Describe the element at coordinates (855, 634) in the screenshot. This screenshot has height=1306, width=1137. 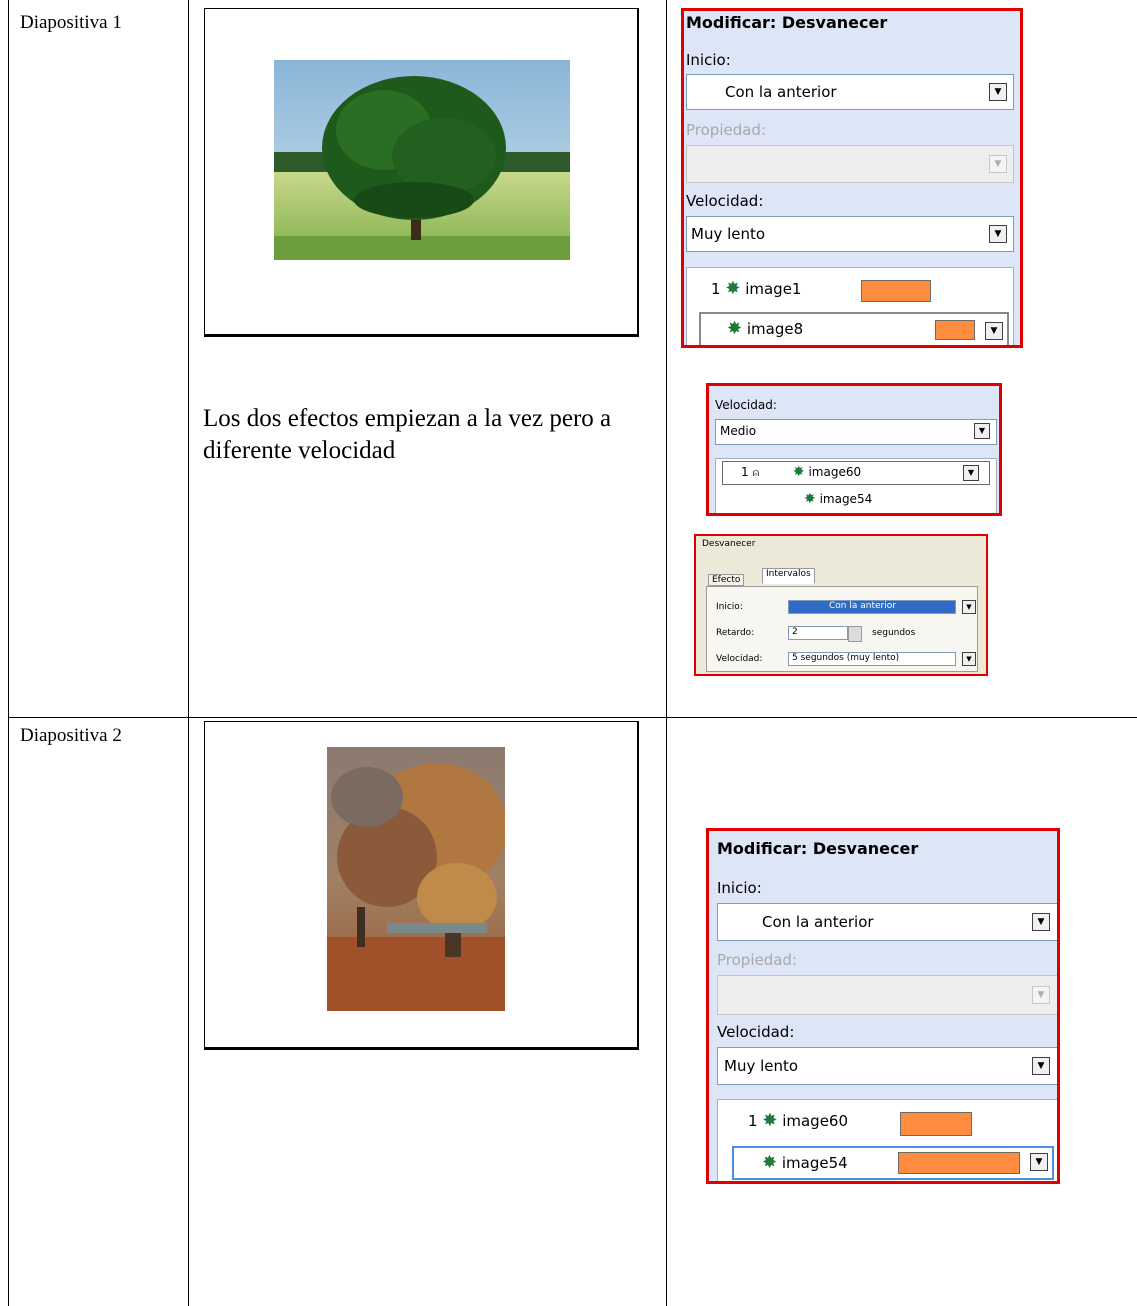
I see `spinner-icon` at that location.